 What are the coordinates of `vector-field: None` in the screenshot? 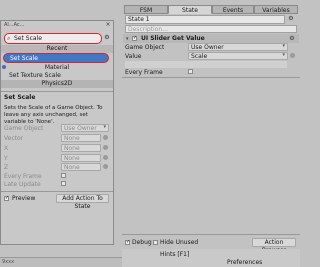 It's located at (81, 138).